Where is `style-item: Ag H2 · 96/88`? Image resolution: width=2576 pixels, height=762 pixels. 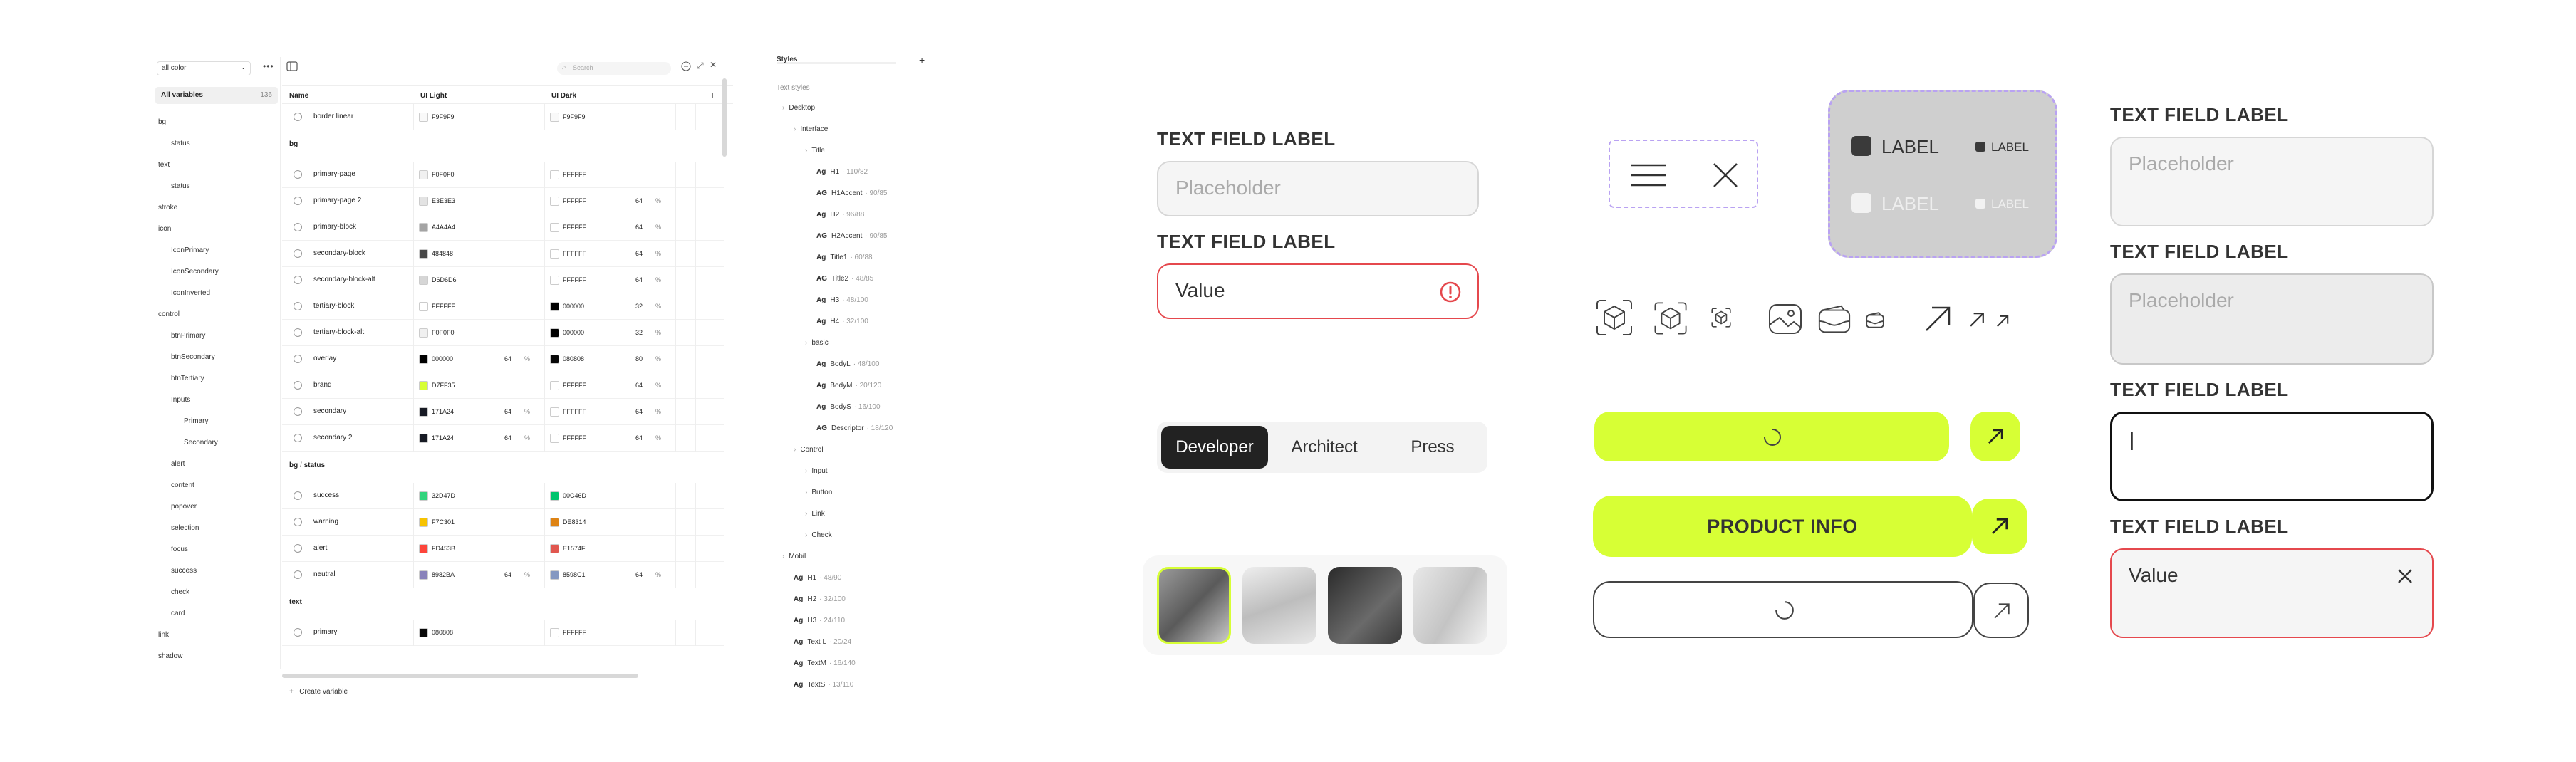
style-item: Ag H2 · 96/88 is located at coordinates (840, 215).